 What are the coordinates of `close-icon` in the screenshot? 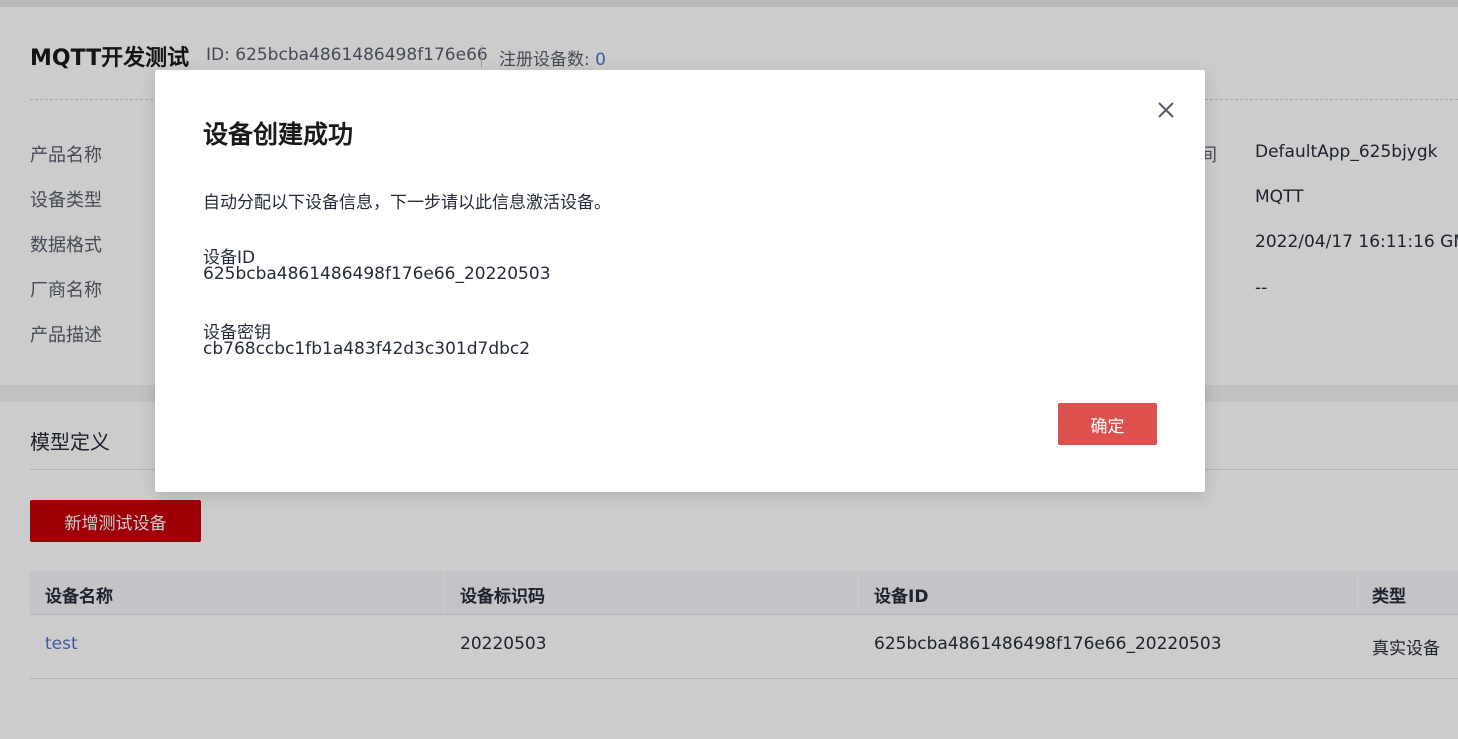 It's located at (1166, 110).